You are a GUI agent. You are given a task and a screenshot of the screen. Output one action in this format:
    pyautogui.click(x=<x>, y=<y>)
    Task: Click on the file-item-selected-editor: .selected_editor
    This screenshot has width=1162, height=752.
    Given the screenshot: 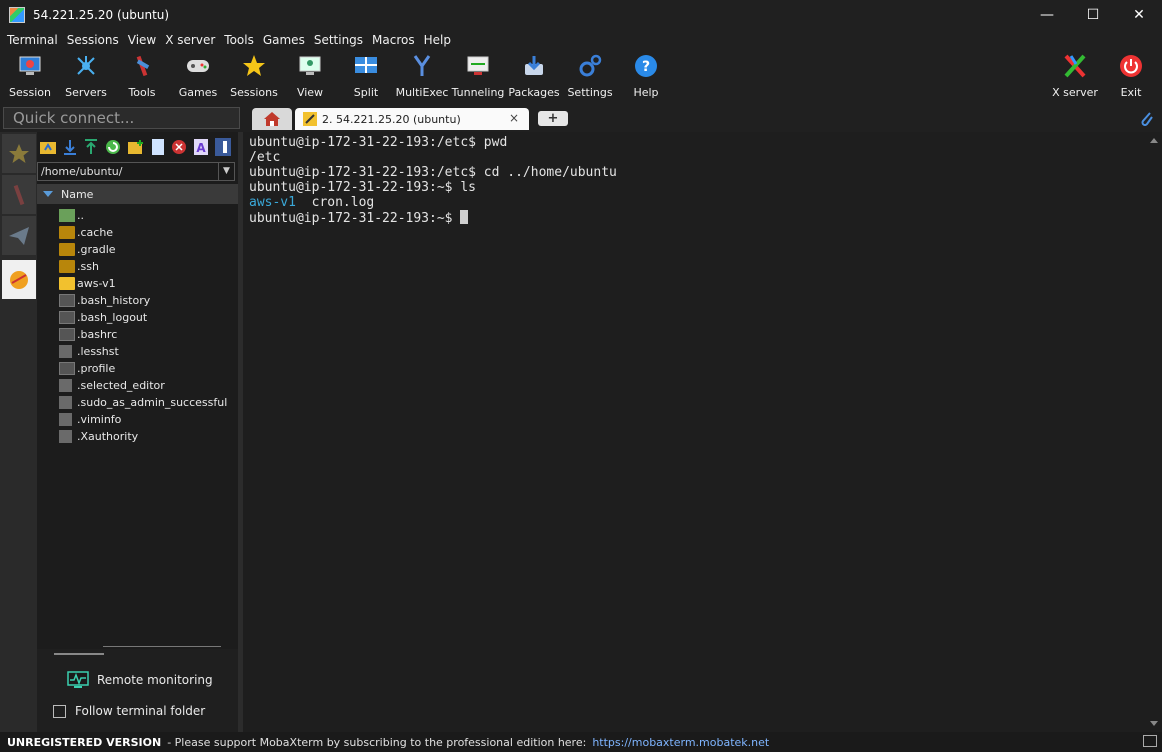 What is the action you would take?
    pyautogui.click(x=143, y=385)
    